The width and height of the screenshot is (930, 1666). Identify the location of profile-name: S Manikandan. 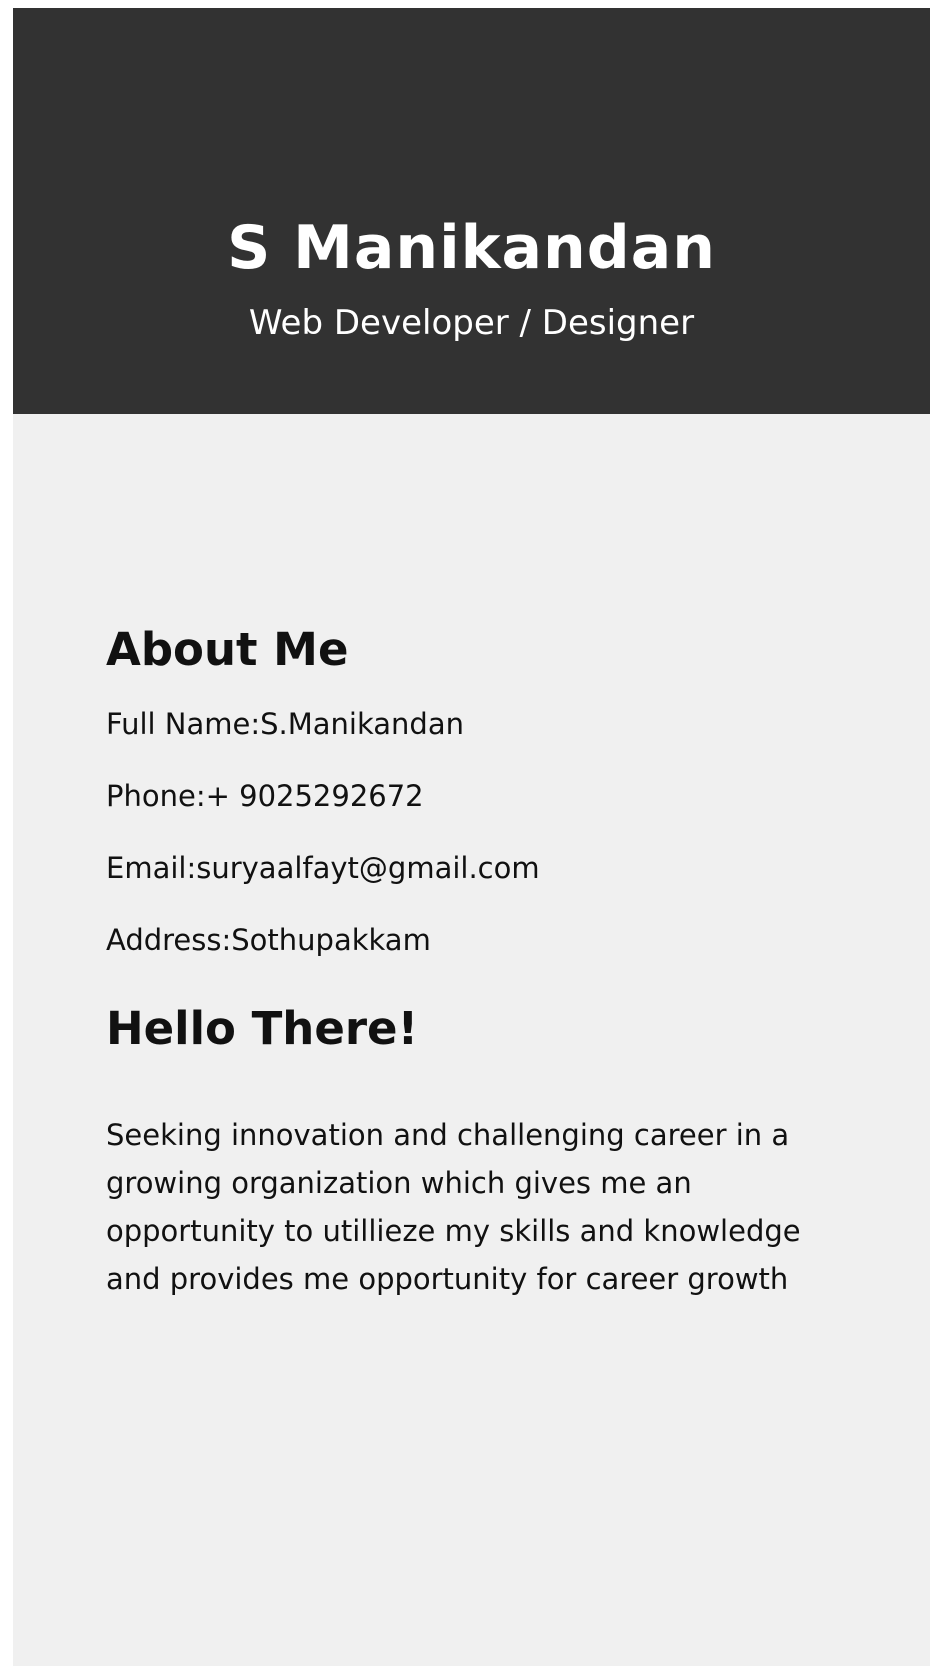
(471, 248).